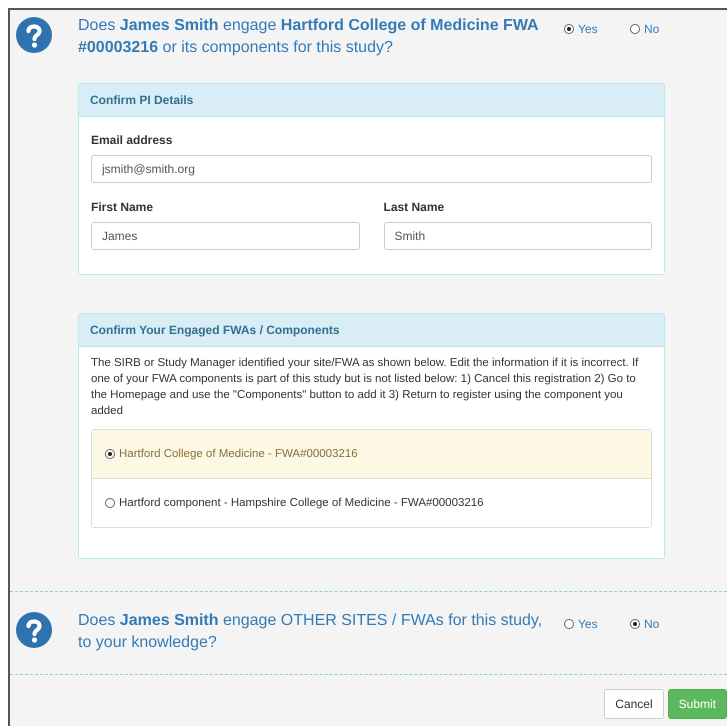  I want to click on description-text: The SIRB or Study Manager identified your site/FWA as shown below. Edit the information if it is incorrect. If one of your FWA components is part of this study but is not listed below: 1) Cancel this registration 2) Go to the Homepage and use the "Components" button to add it 3) Return to register using the component you added, so click(365, 387).